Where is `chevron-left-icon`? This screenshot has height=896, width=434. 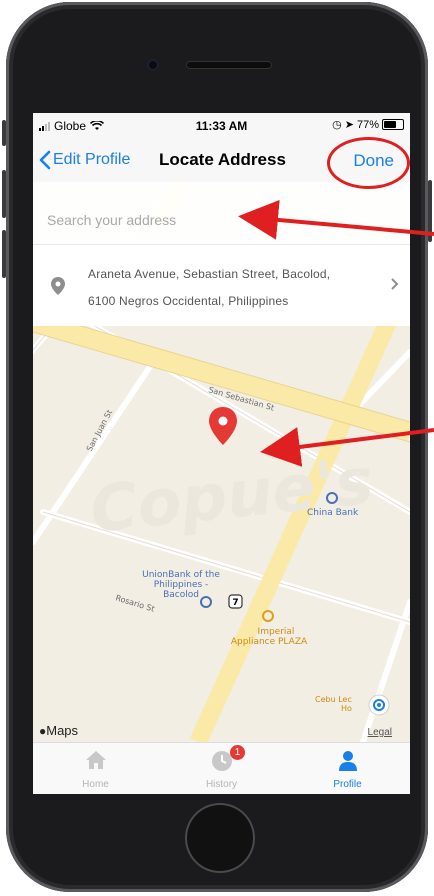 chevron-left-icon is located at coordinates (45, 160).